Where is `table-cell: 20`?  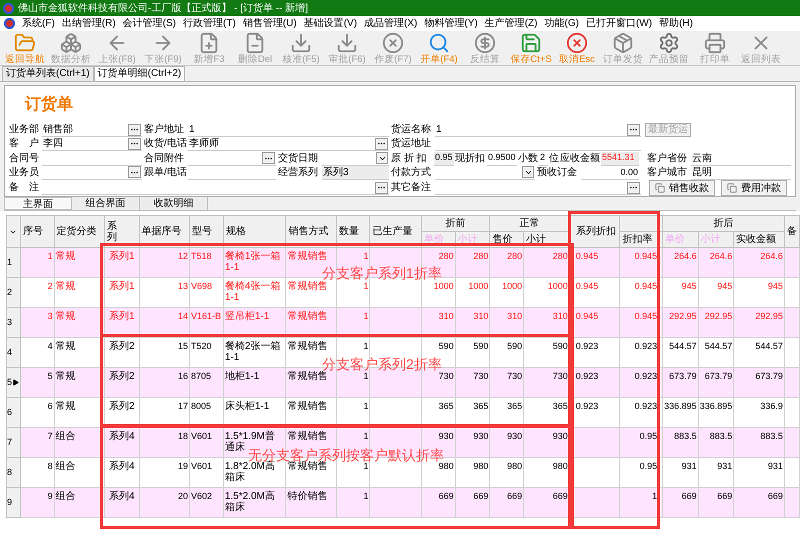
table-cell: 20 is located at coordinates (164, 503).